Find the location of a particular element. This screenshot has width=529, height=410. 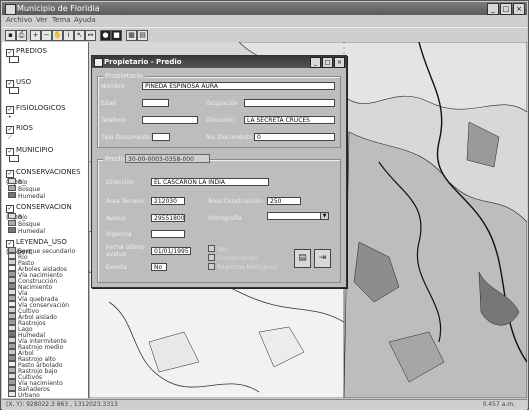

conservacion-checkbox: Conservación is located at coordinates (233, 258).